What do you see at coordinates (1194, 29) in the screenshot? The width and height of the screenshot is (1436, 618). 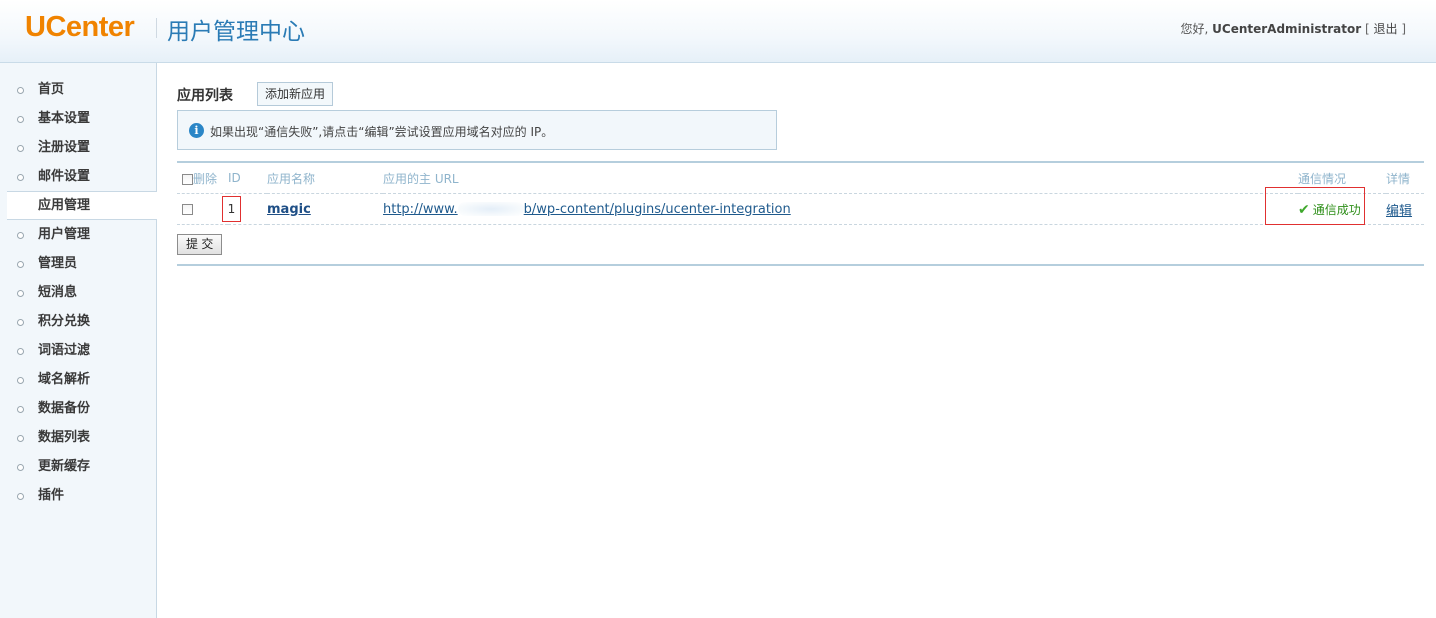 I see `greeting-text: 您好,` at bounding box center [1194, 29].